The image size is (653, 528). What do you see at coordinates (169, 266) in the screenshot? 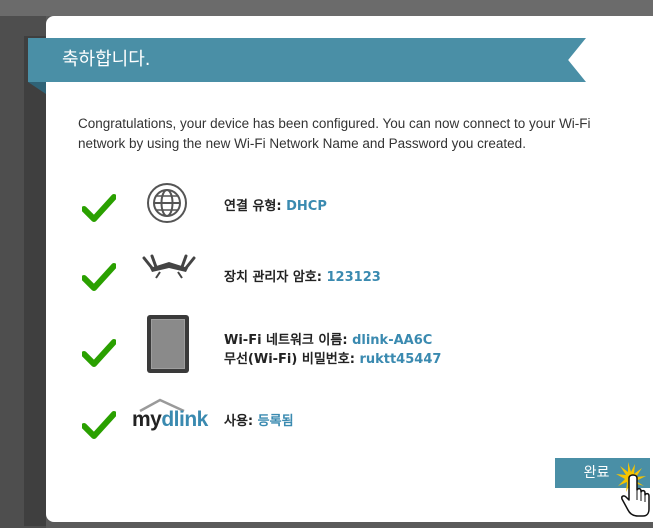
I see `router-icon` at bounding box center [169, 266].